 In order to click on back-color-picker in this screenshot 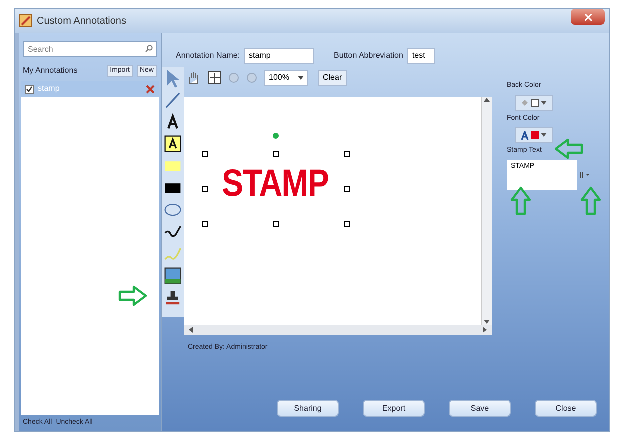, I will do `click(534, 102)`.